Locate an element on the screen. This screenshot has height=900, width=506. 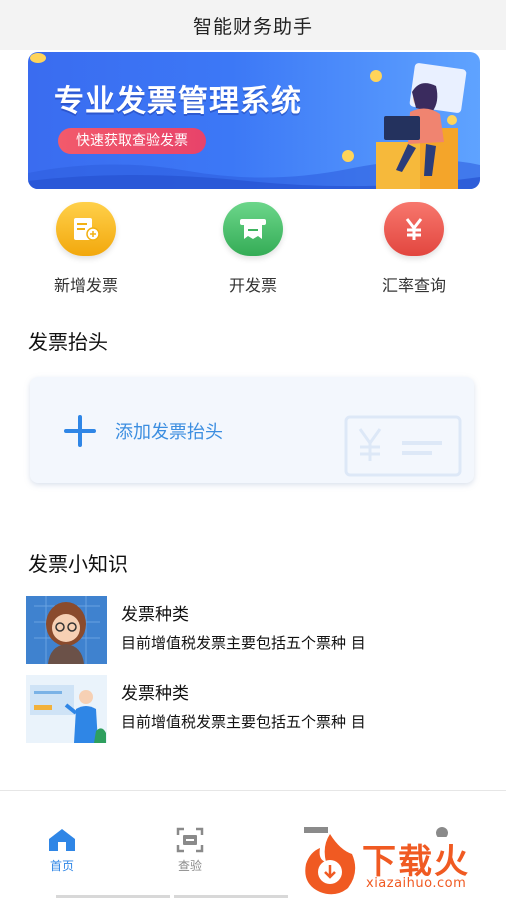
invoice-watermark-icon is located at coordinates (403, 446).